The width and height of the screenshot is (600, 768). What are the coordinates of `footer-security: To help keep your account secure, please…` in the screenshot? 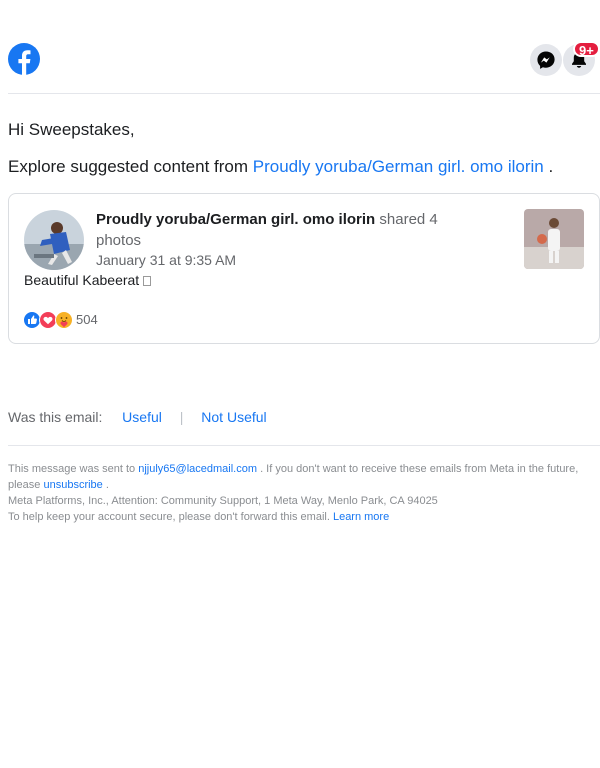 It's located at (304, 517).